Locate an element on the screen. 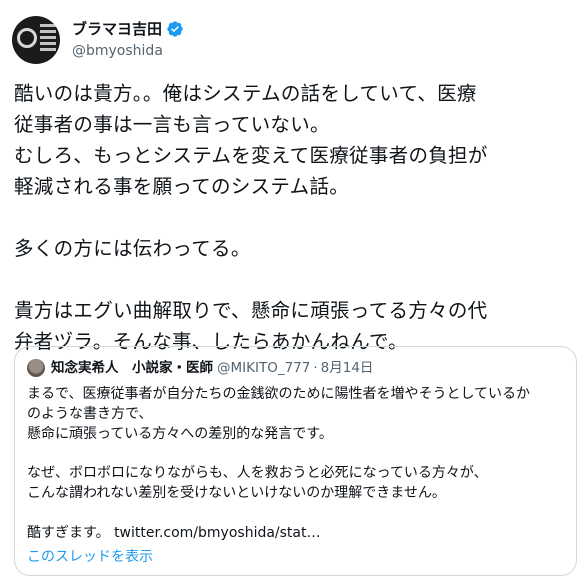 Image resolution: width=588 pixels, height=577 pixels. quoted-author-name: 知念実希人 小説家・医師 is located at coordinates (132, 368).